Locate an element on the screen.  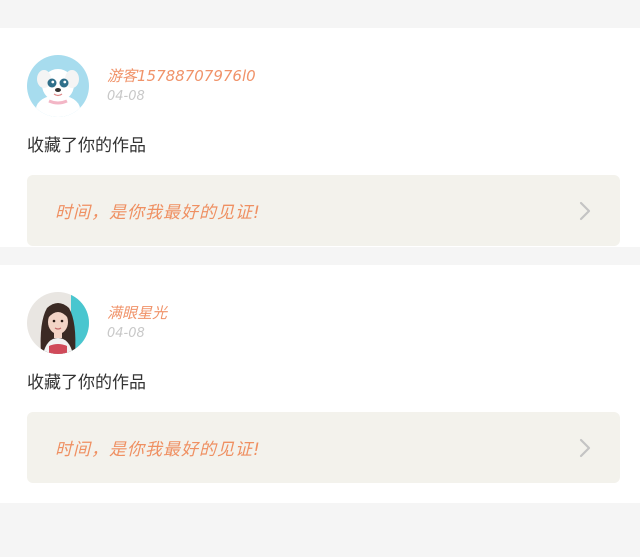
puppy-avatar-icon is located at coordinates (58, 86).